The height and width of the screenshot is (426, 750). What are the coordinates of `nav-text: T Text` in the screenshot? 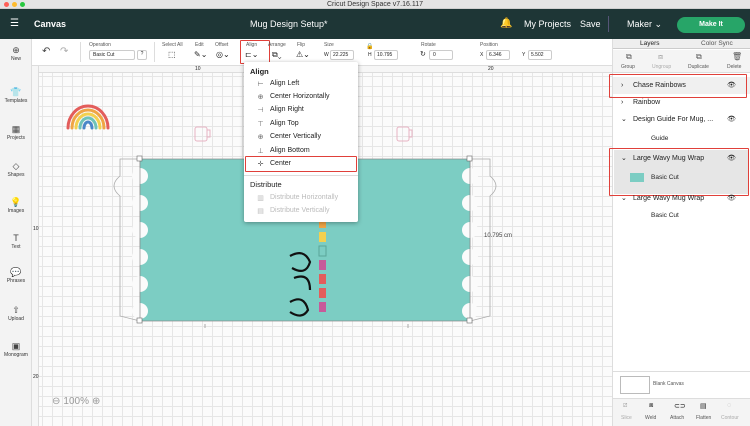 It's located at (16, 241).